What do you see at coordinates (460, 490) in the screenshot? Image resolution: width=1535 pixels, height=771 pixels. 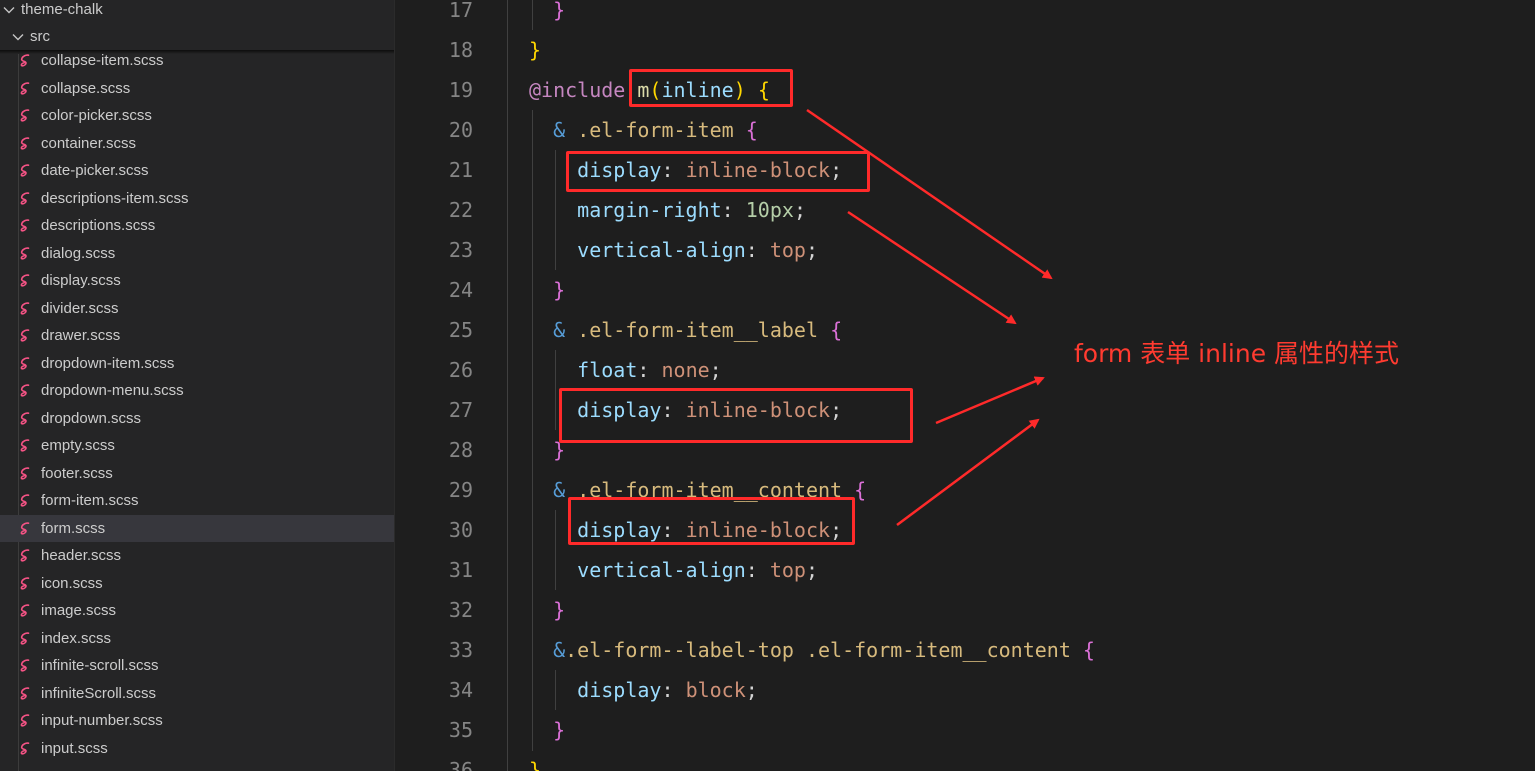 I see `line-number: 29` at bounding box center [460, 490].